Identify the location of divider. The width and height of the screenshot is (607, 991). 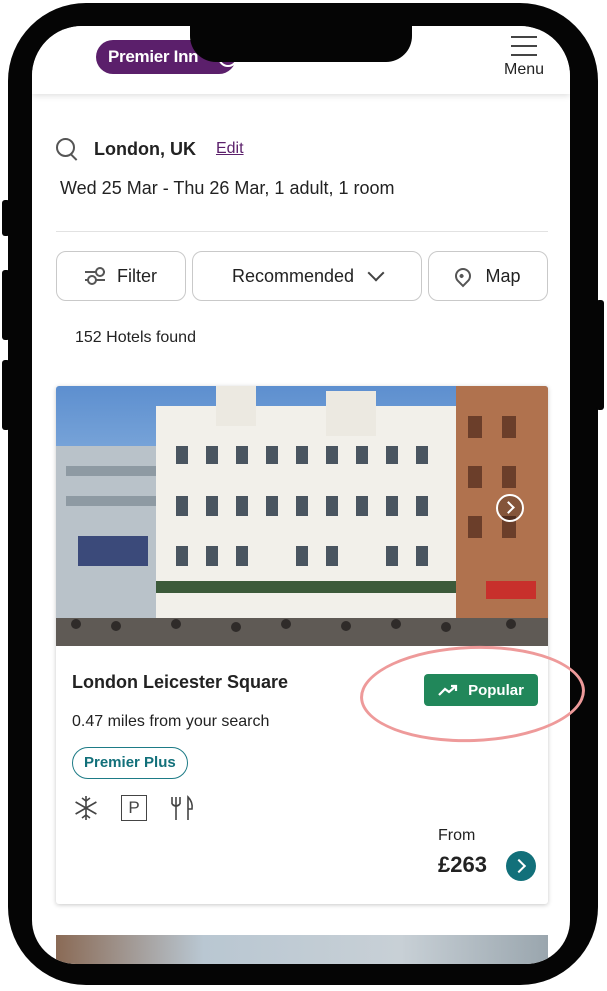
(302, 231).